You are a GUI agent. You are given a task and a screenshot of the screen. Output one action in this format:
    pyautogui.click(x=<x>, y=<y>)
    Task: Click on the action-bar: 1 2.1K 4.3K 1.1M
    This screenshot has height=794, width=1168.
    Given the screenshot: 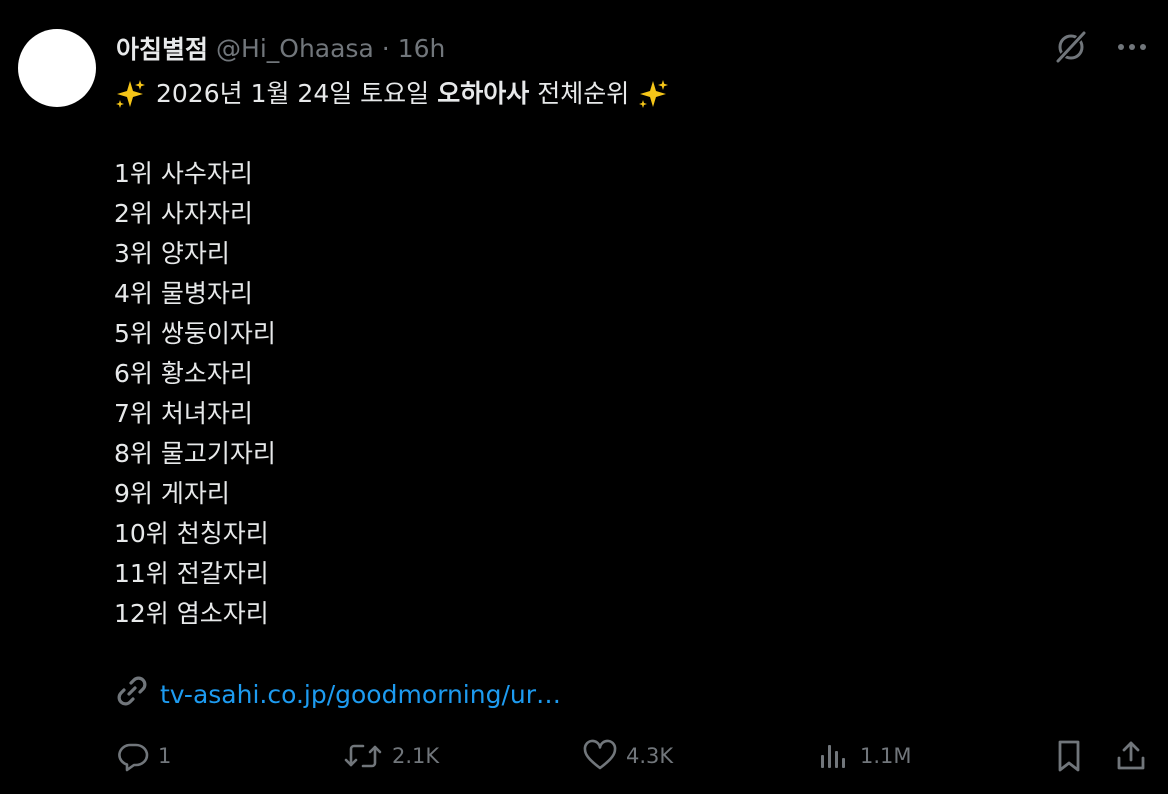 What is the action you would take?
    pyautogui.click(x=632, y=756)
    